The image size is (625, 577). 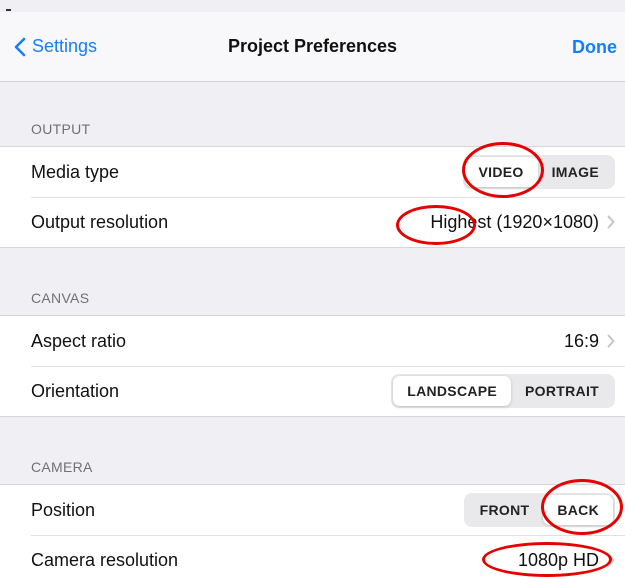 I want to click on row-camera-resolution: Camera resolution 1080p HD, so click(x=312, y=556).